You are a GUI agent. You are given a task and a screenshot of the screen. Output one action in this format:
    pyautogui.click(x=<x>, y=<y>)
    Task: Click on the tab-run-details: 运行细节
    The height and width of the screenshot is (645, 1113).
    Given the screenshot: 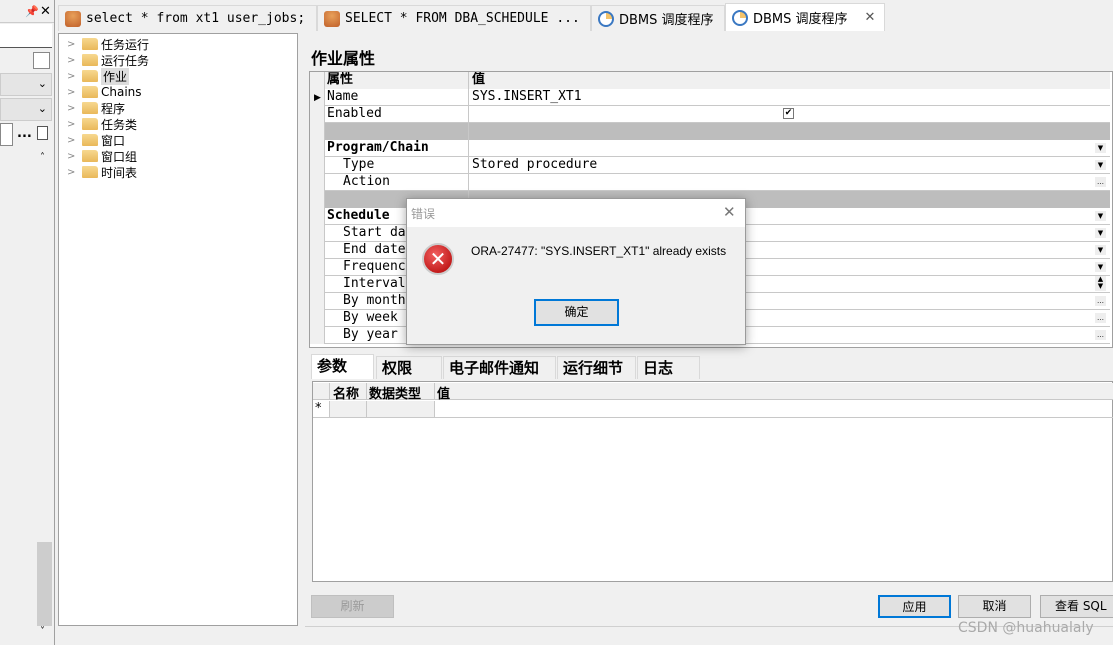 What is the action you would take?
    pyautogui.click(x=596, y=367)
    